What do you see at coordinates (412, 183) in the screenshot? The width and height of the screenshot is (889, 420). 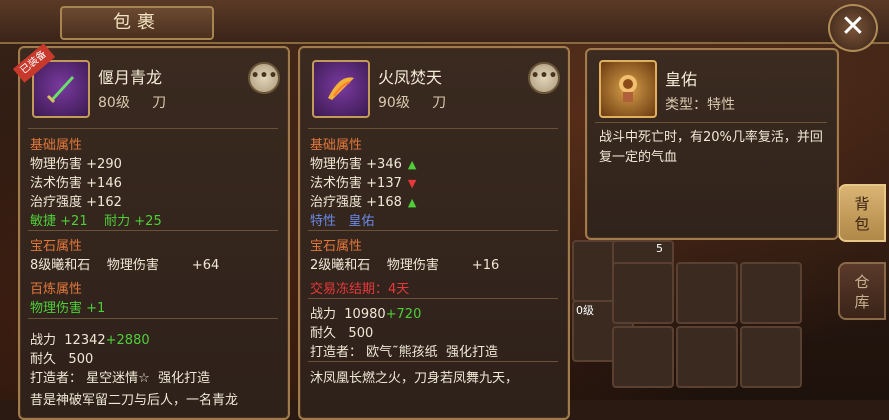 I see `arrow-down-icon: ▼` at bounding box center [412, 183].